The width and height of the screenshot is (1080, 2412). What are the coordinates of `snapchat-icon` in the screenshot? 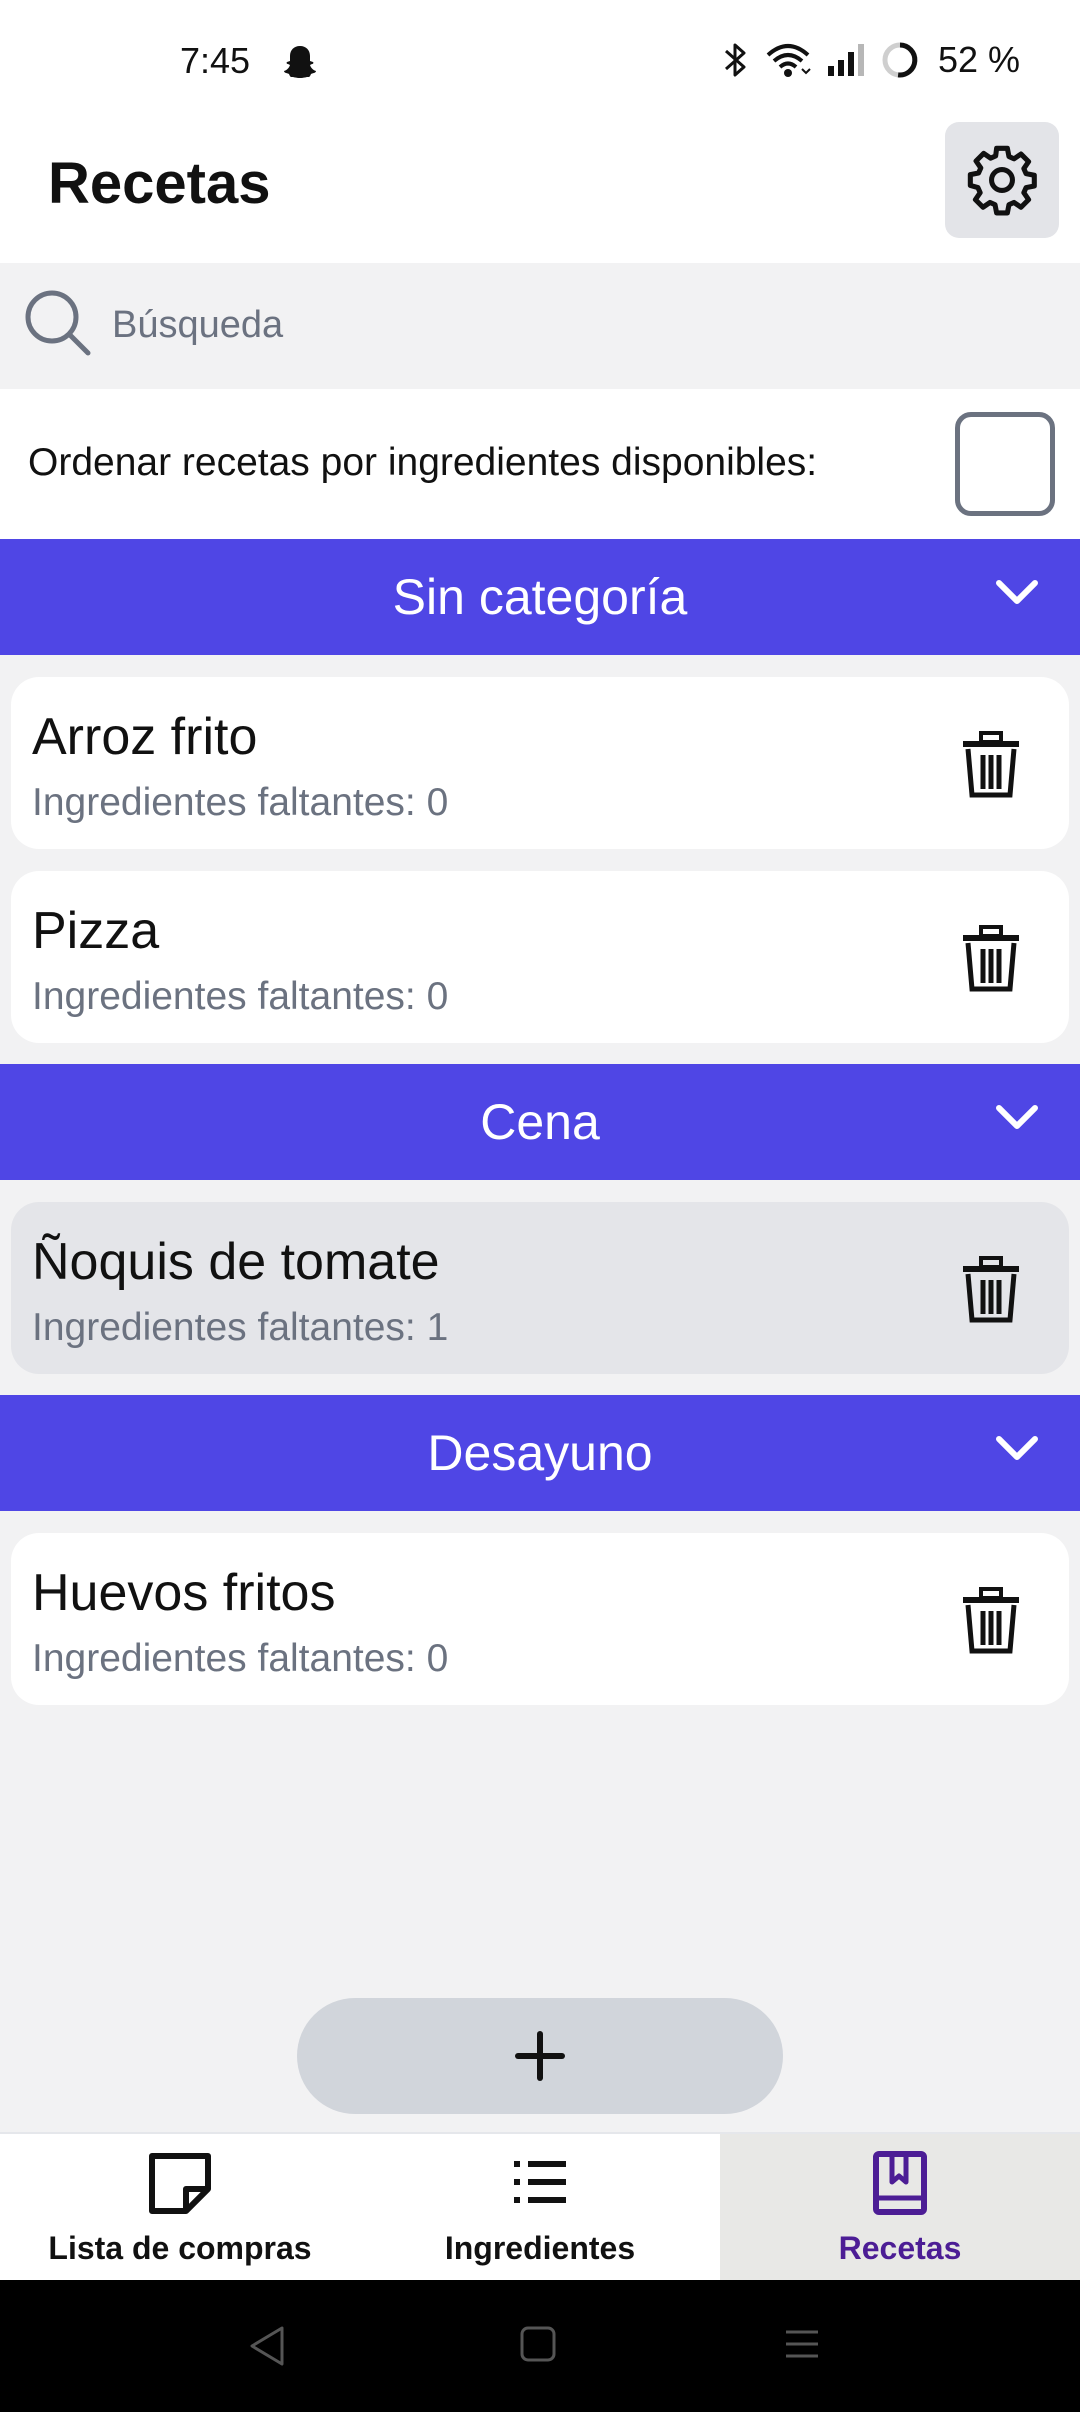 It's located at (300, 62).